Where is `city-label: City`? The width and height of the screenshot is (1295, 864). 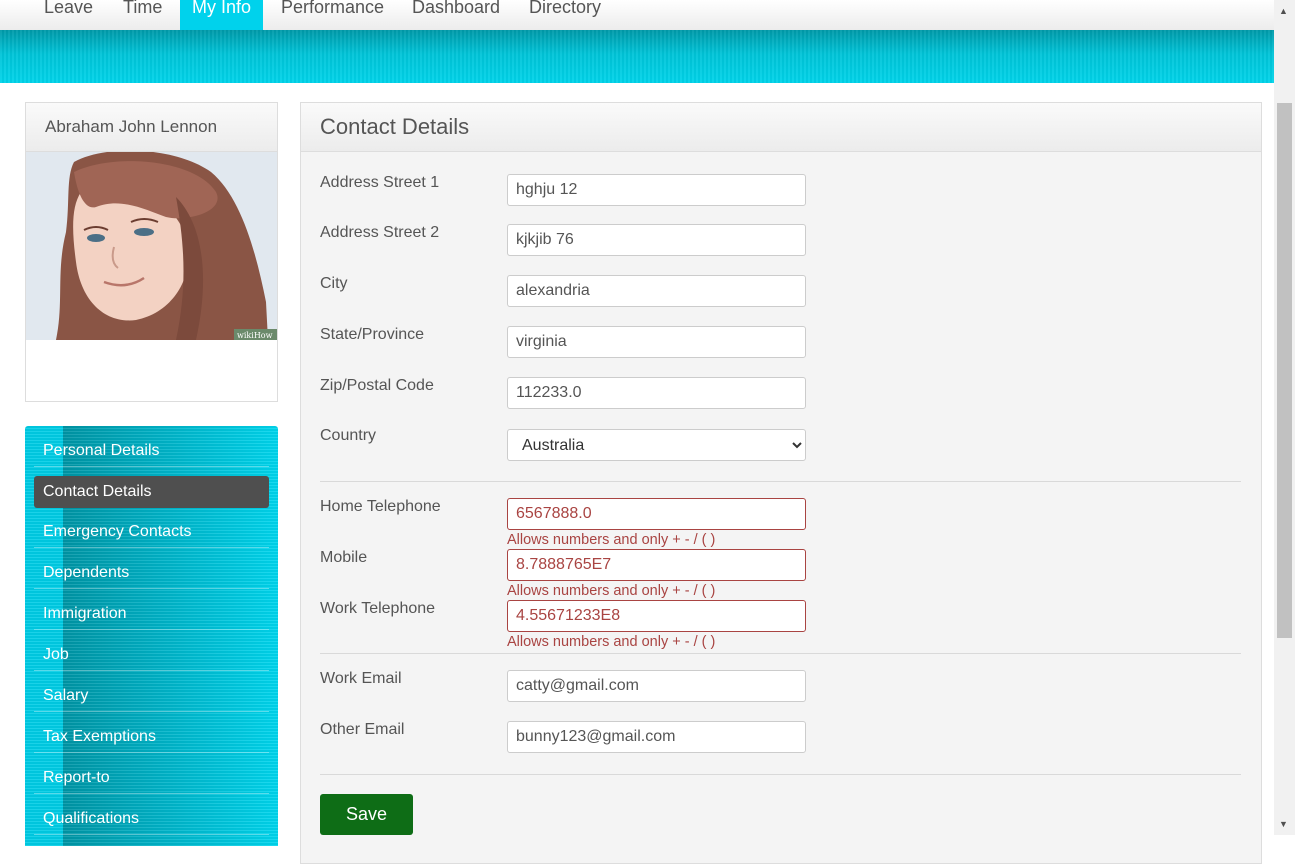 city-label: City is located at coordinates (334, 283).